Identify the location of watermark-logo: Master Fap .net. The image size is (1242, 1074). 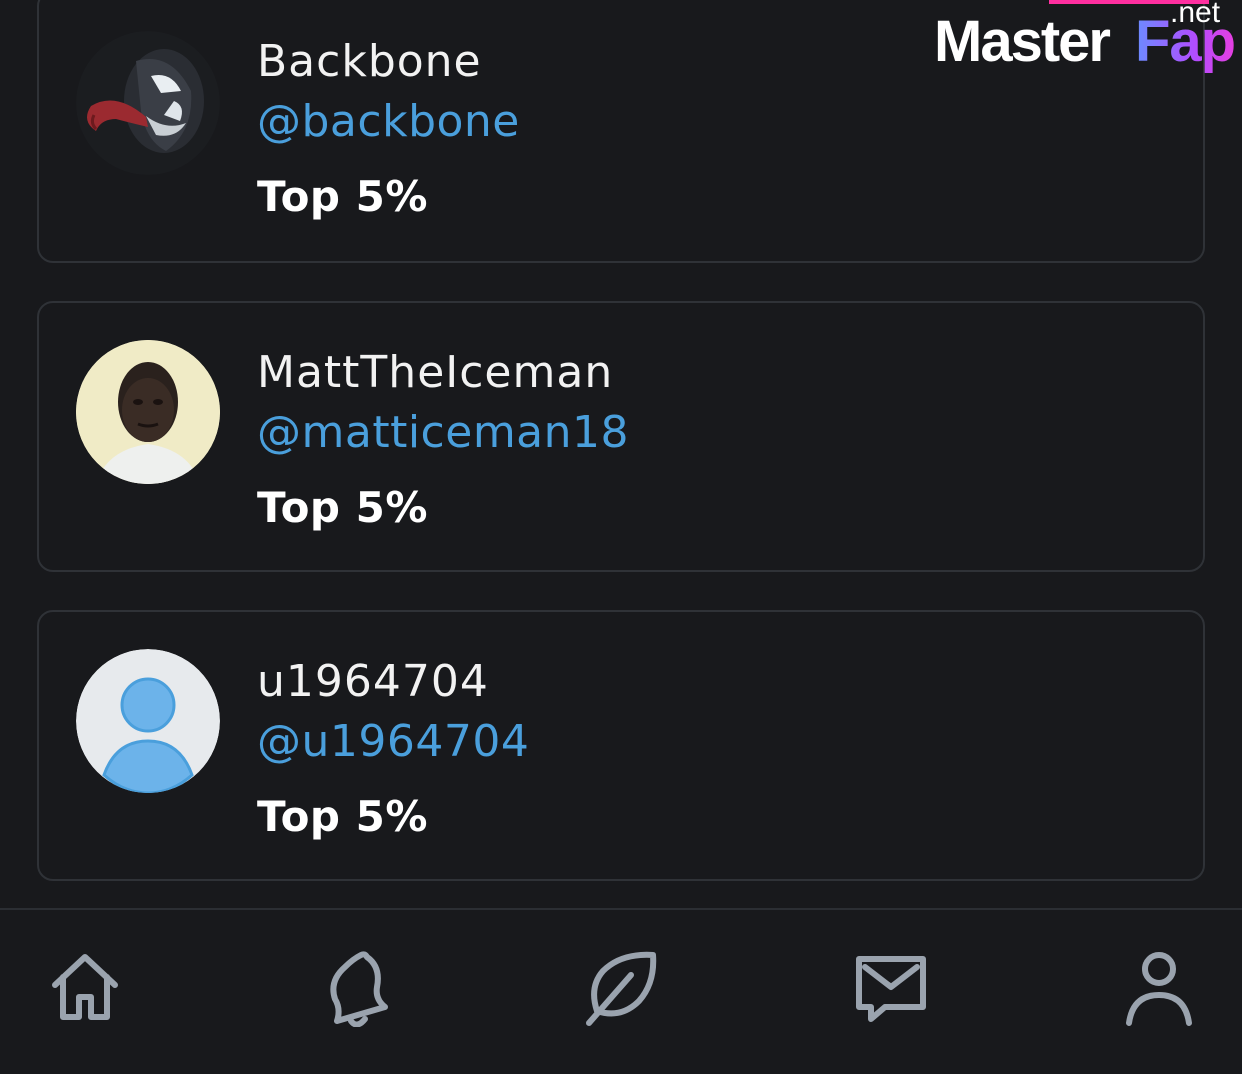
(1087, 41).